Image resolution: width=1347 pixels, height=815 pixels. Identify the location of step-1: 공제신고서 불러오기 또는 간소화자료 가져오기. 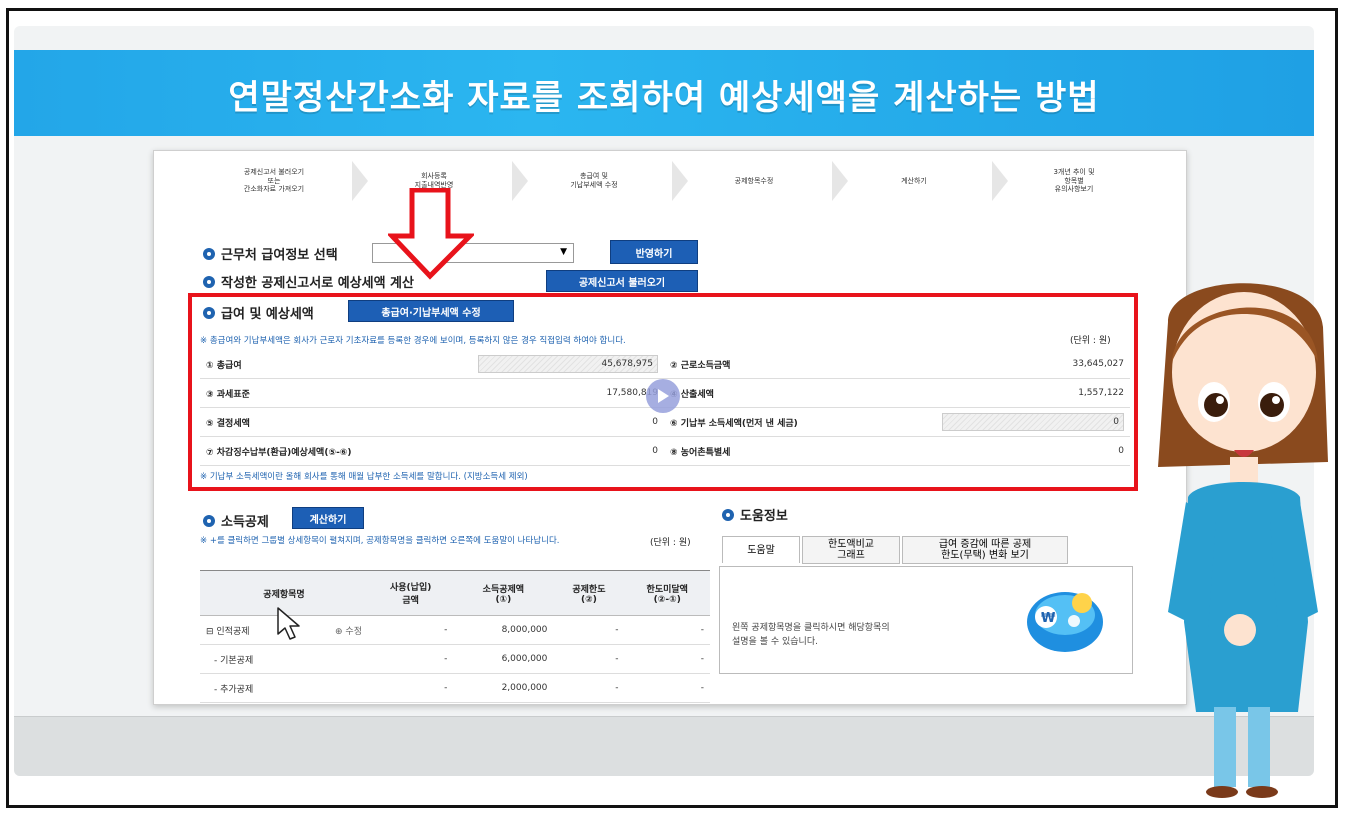
(274, 181).